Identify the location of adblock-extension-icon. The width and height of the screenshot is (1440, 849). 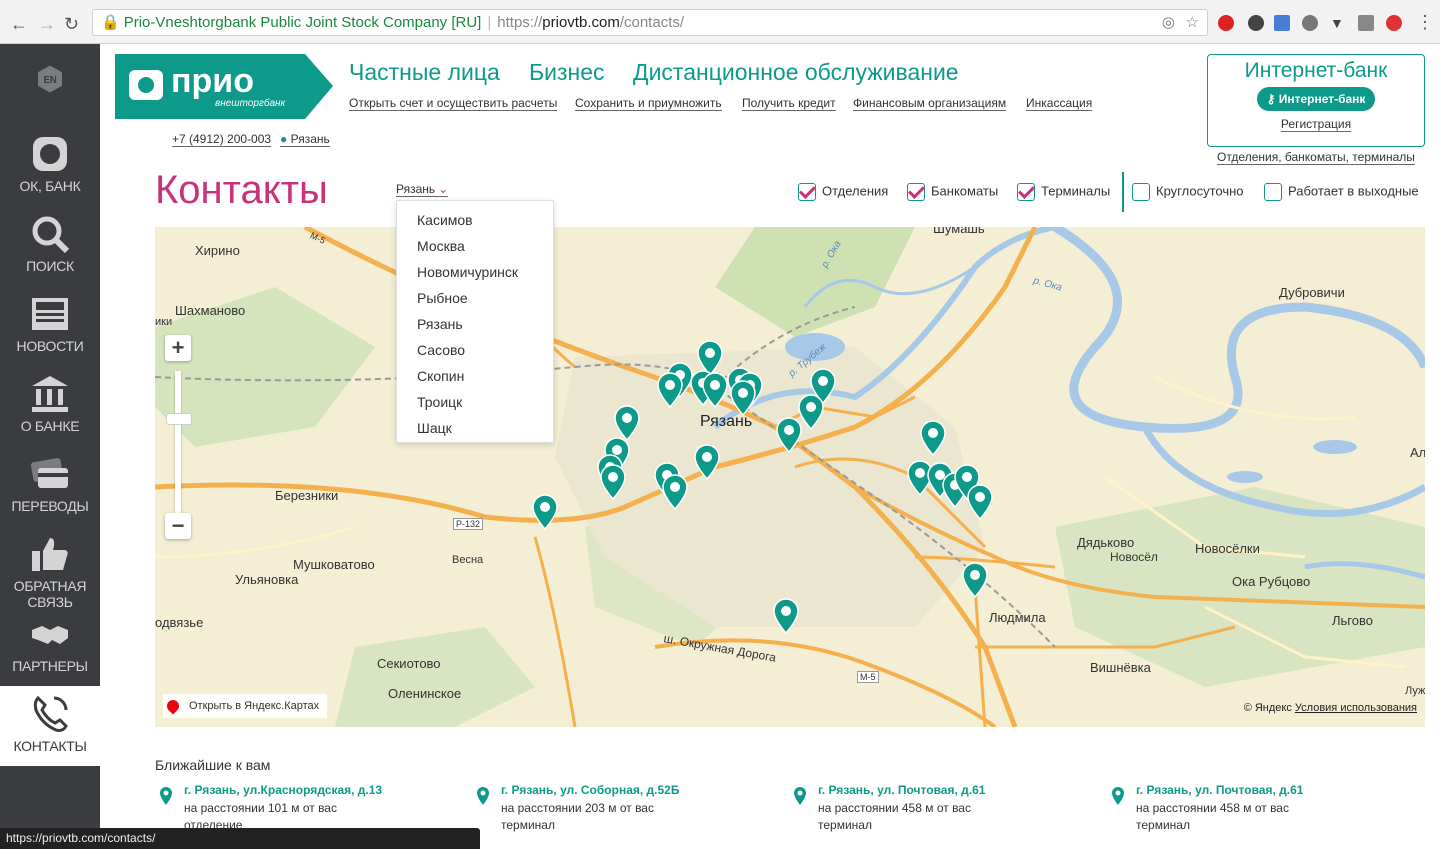
(1226, 23).